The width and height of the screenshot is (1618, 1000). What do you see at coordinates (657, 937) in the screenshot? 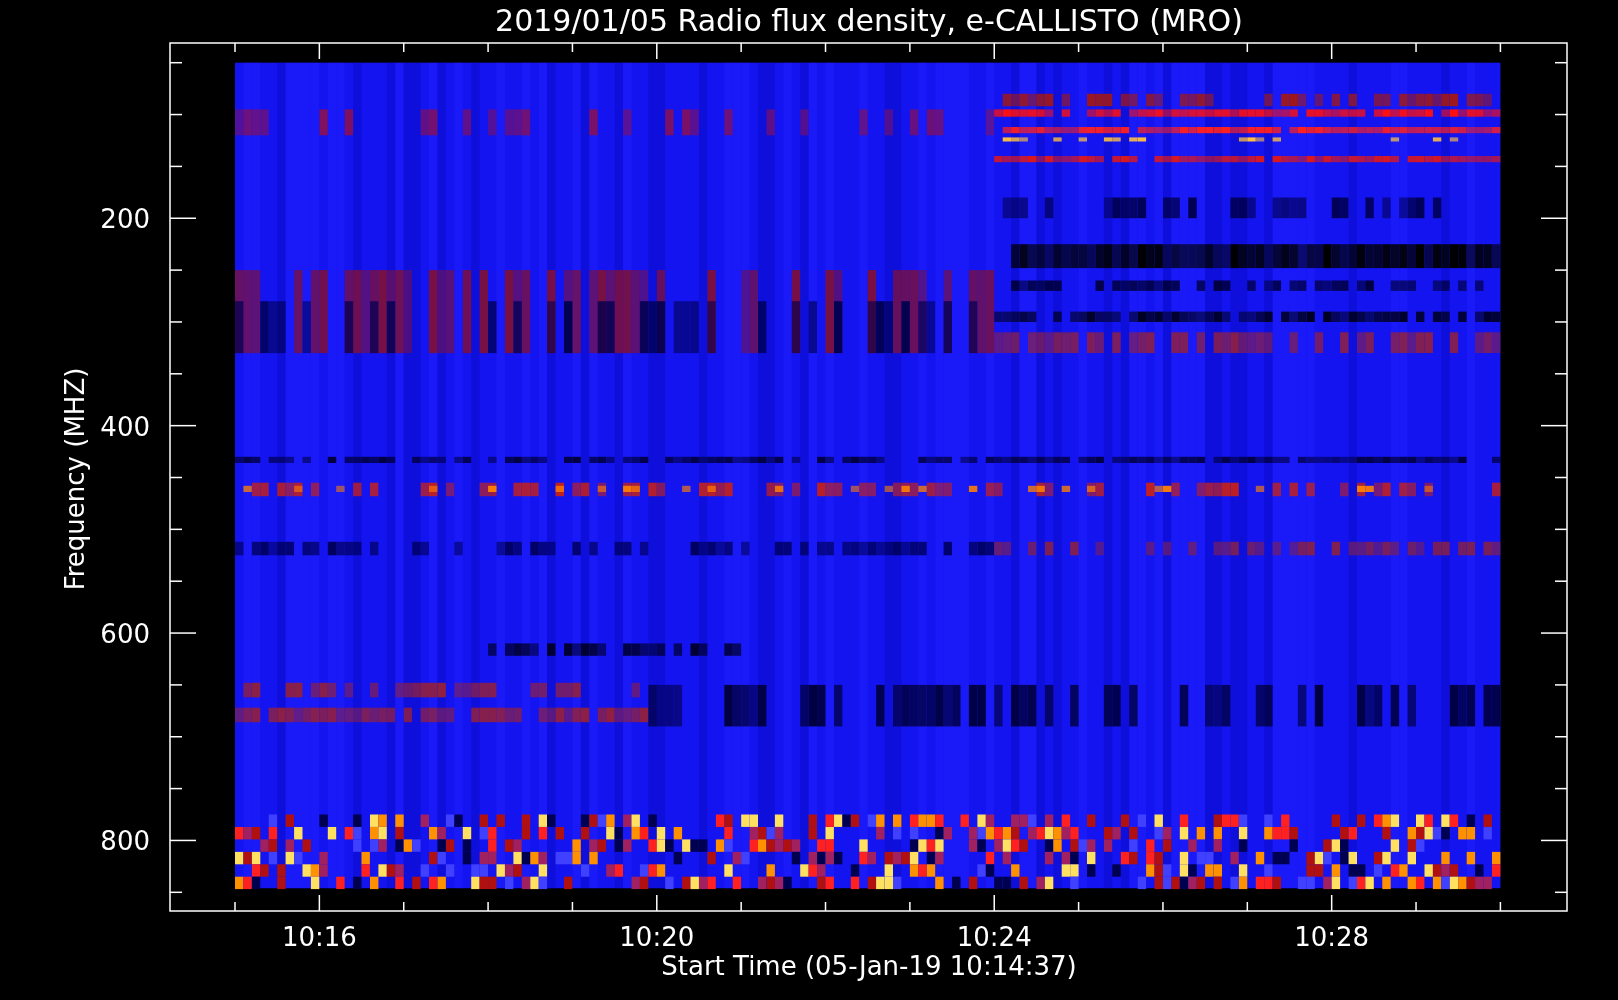
I see `x-tick-label: 10:20` at bounding box center [657, 937].